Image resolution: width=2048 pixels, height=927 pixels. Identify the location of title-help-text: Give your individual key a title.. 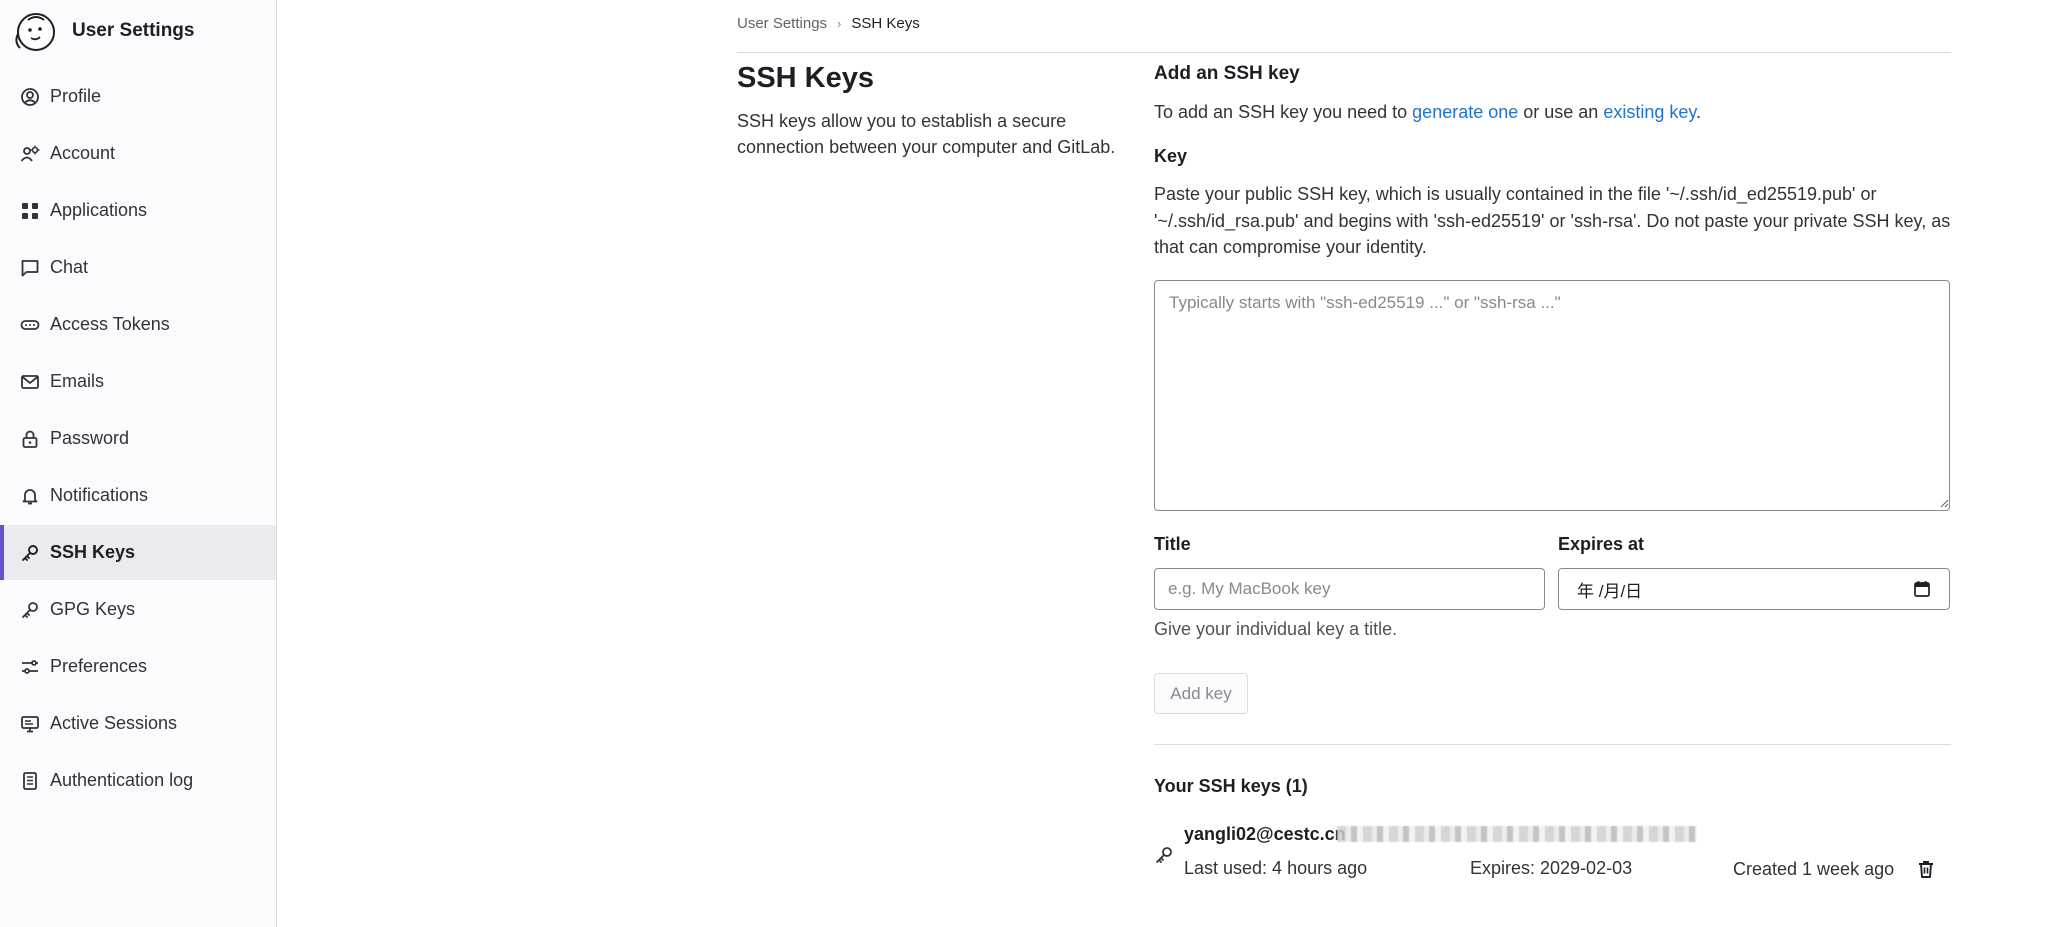
(1276, 629).